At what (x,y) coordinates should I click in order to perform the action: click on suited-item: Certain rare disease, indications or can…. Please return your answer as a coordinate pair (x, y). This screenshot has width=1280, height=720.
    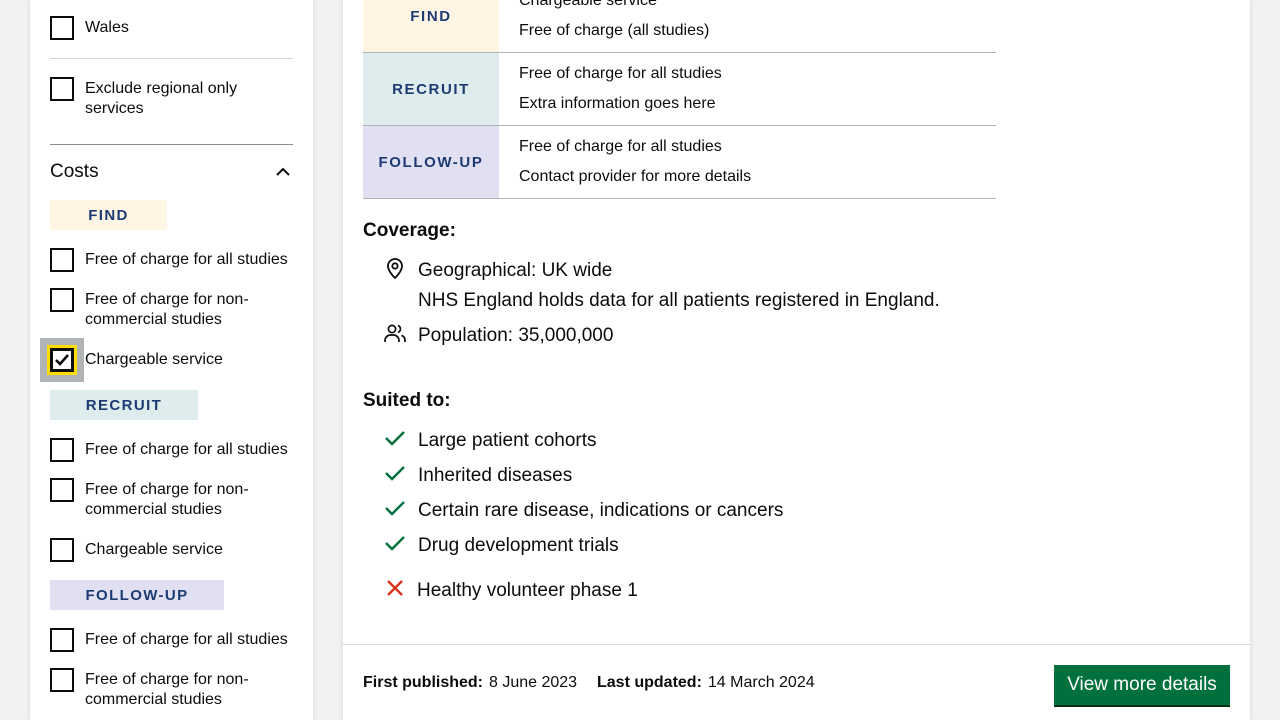
    Looking at the image, I should click on (583, 511).